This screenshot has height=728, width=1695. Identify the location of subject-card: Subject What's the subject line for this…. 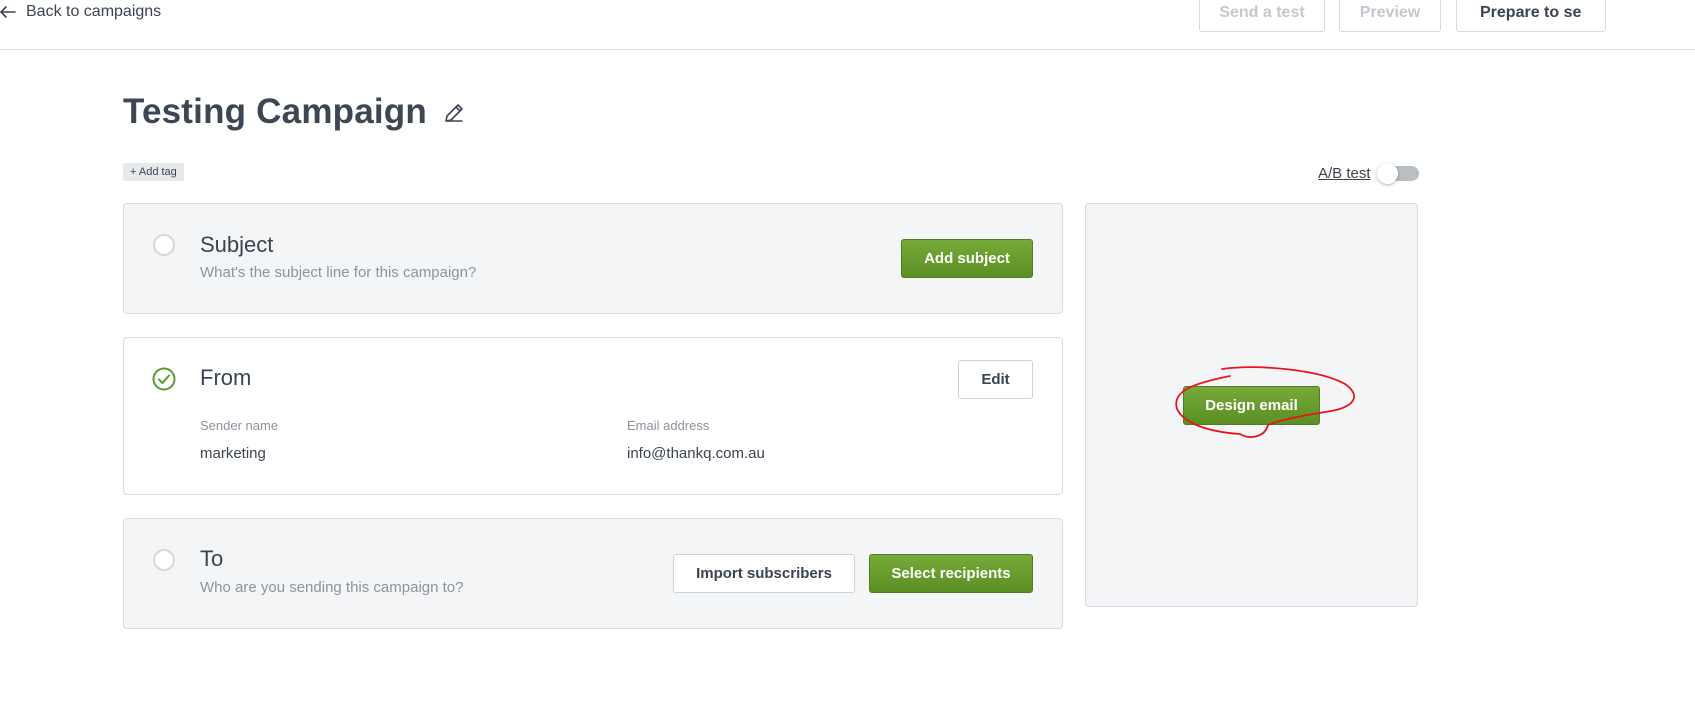
(593, 258).